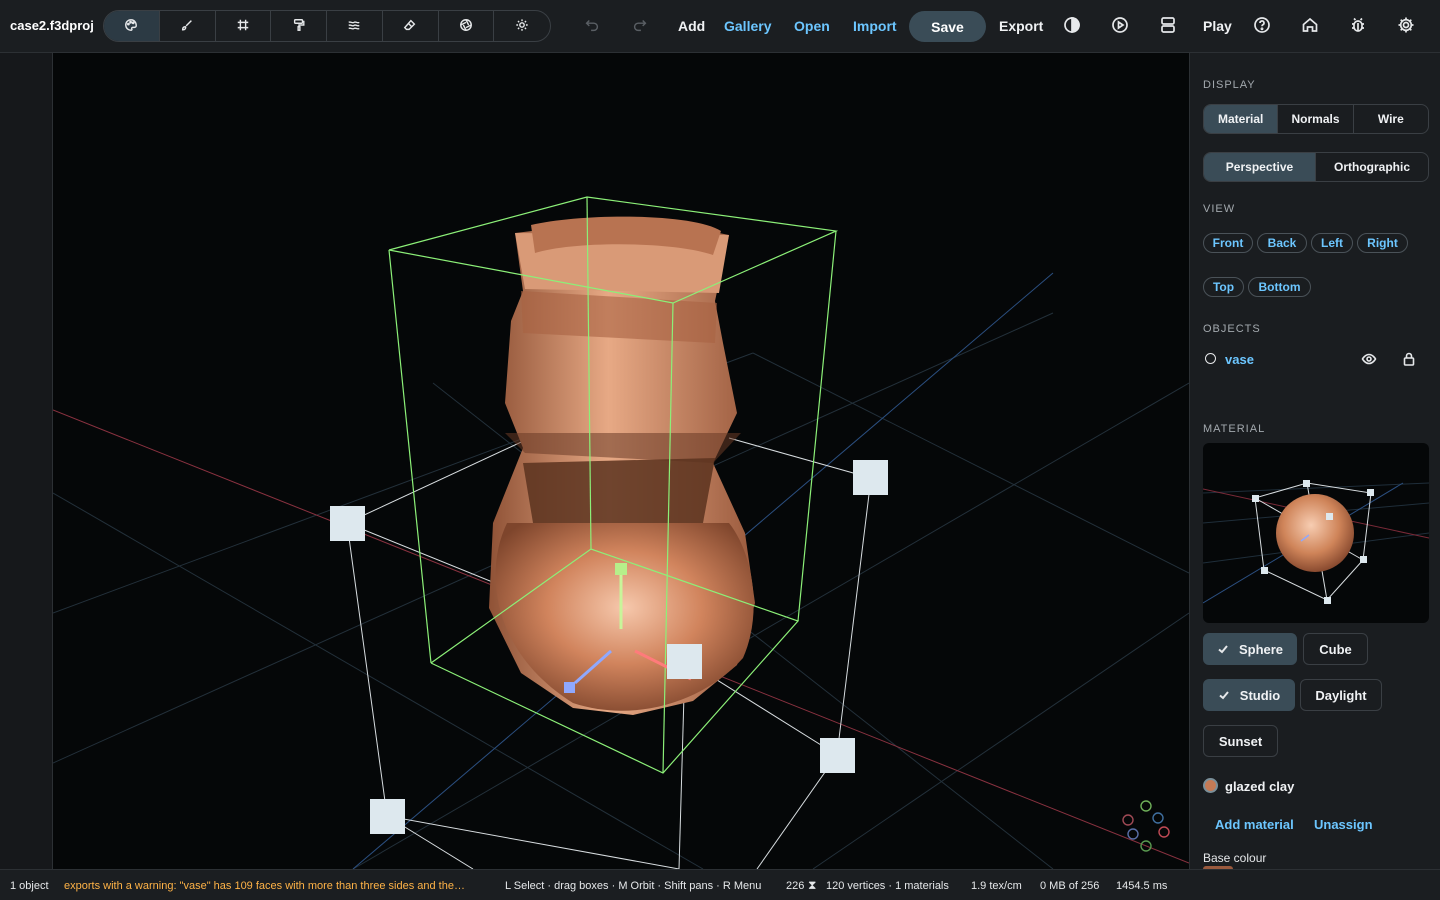 This screenshot has height=900, width=1440. I want to click on brush-icon, so click(187, 26).